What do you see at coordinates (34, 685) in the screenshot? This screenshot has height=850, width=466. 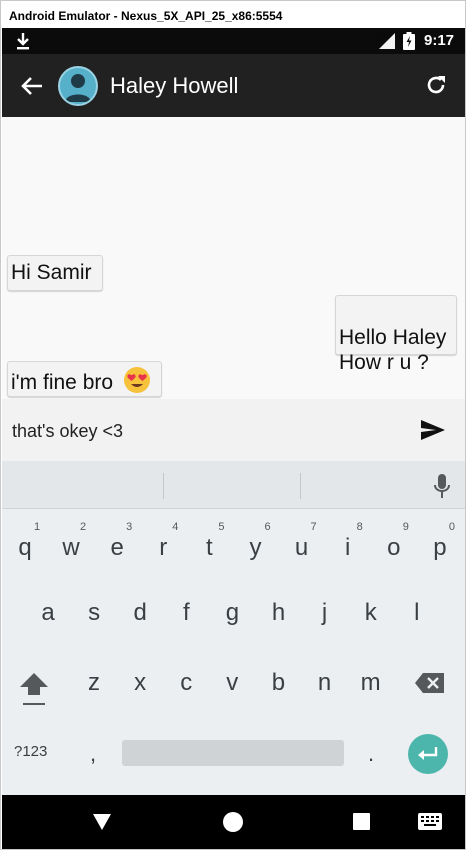 I see `shift-key` at bounding box center [34, 685].